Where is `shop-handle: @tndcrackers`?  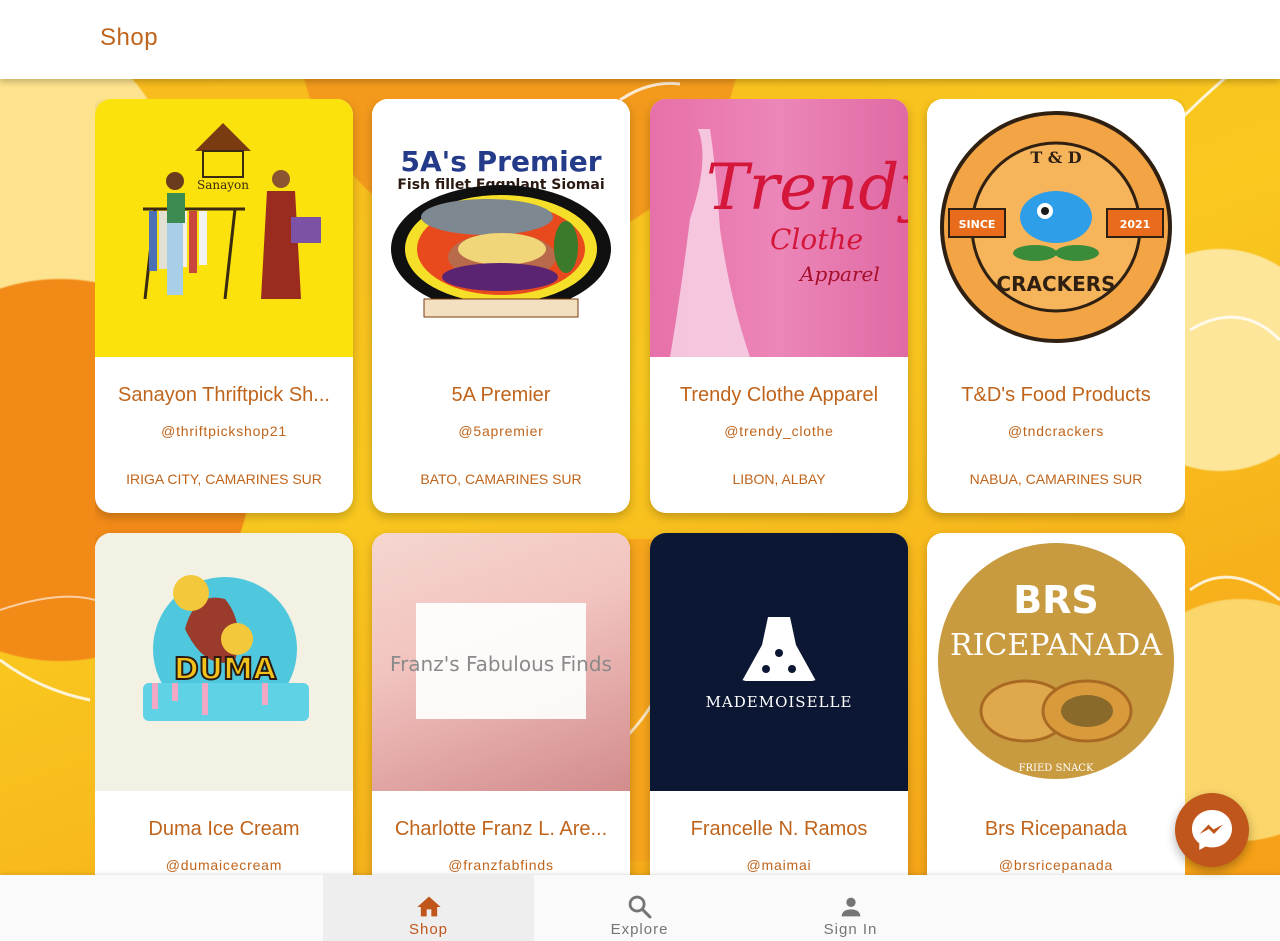
shop-handle: @tndcrackers is located at coordinates (1056, 431).